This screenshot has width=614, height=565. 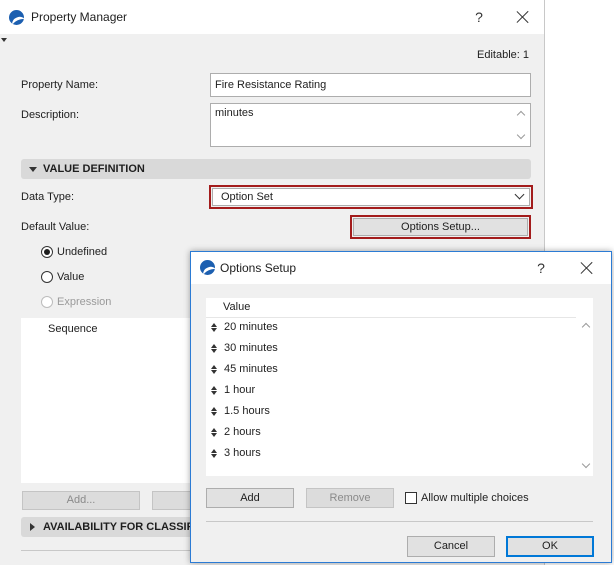 What do you see at coordinates (60, 85) in the screenshot?
I see `property-name-label: Property Name:` at bounding box center [60, 85].